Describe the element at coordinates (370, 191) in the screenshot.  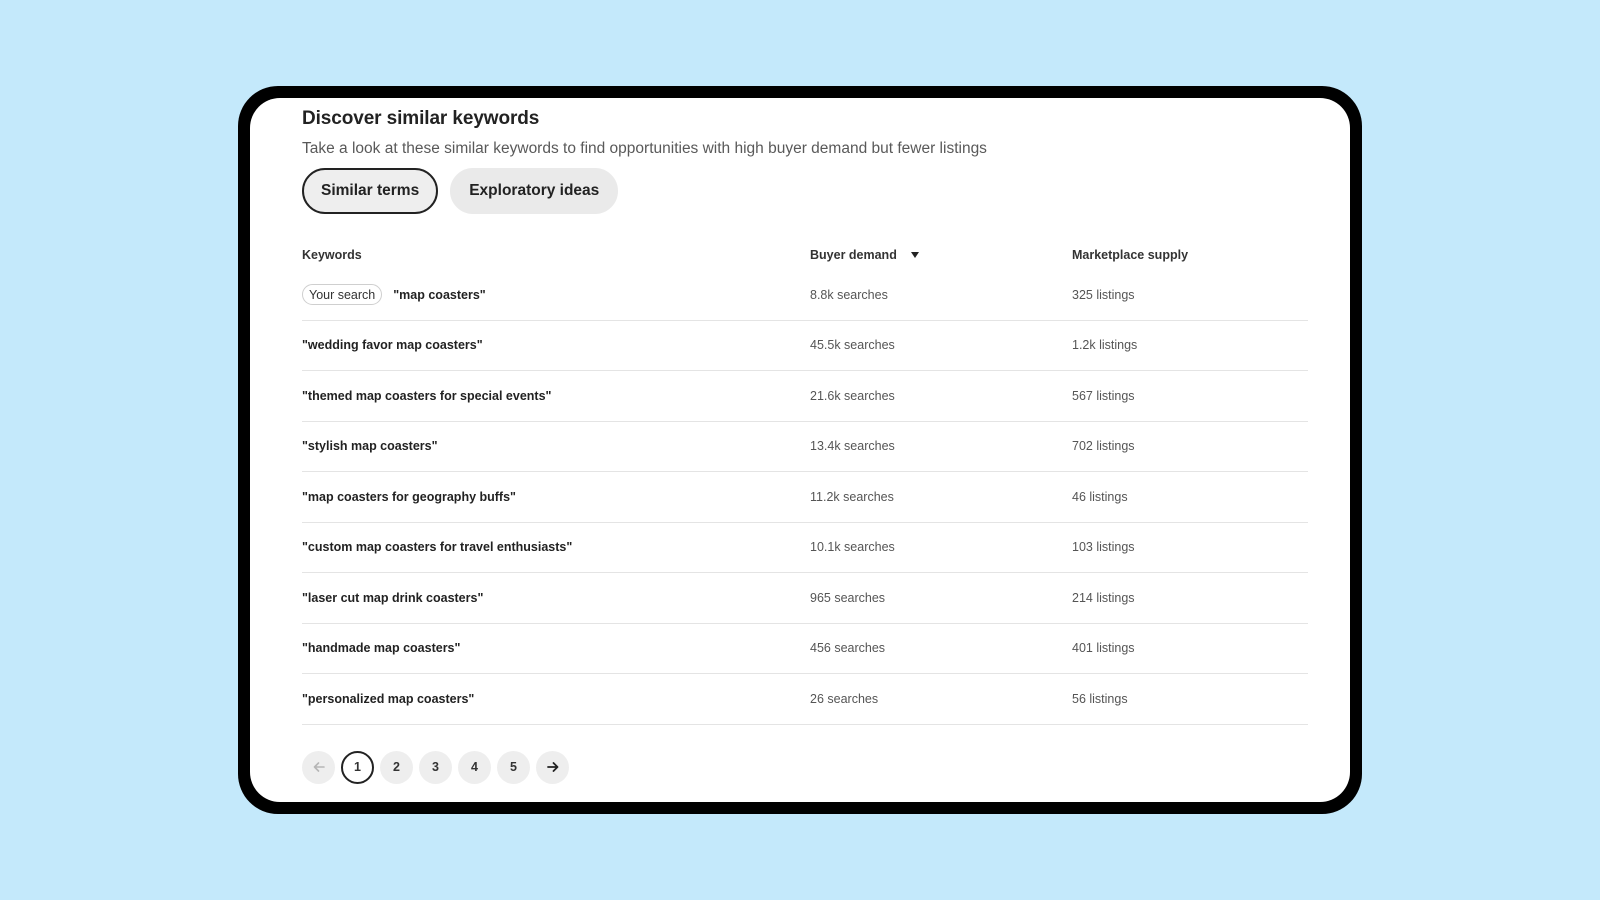
I see `tab-similar-terms: Similar terms` at that location.